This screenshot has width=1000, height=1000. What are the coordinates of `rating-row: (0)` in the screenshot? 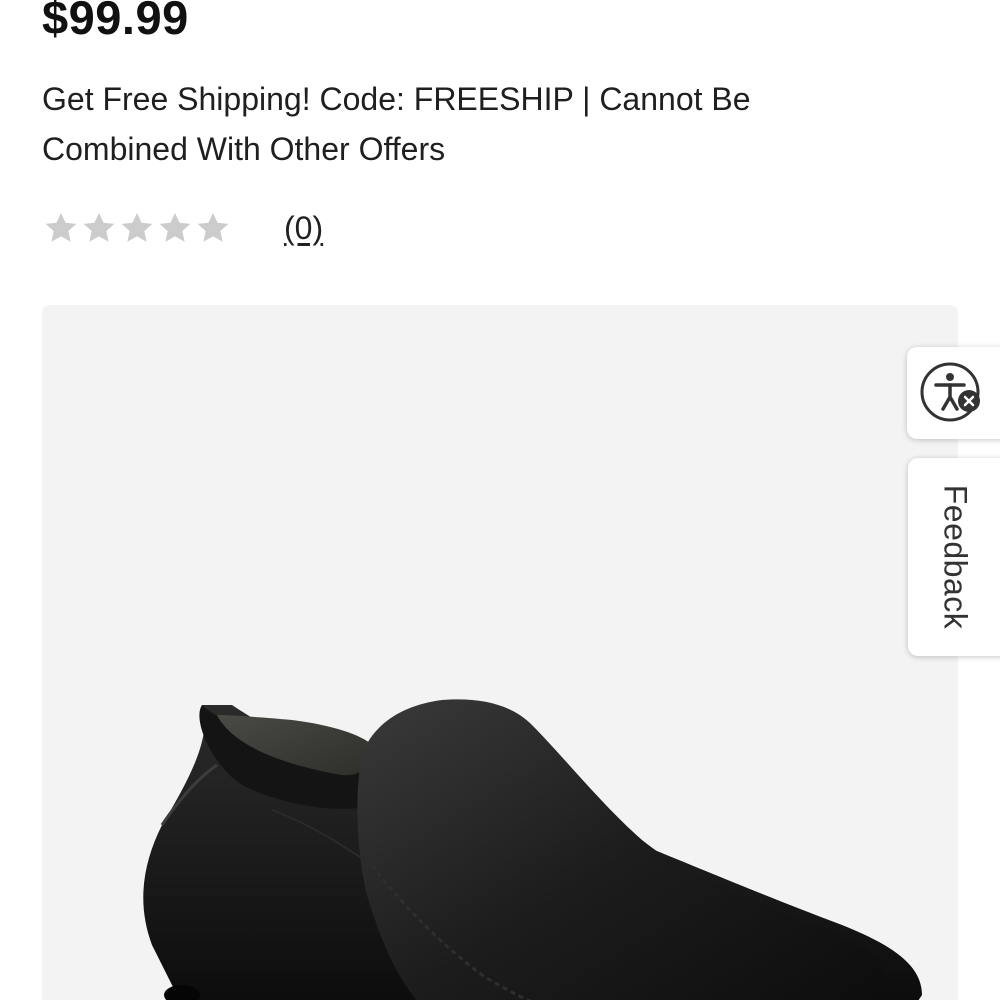 It's located at (182, 228).